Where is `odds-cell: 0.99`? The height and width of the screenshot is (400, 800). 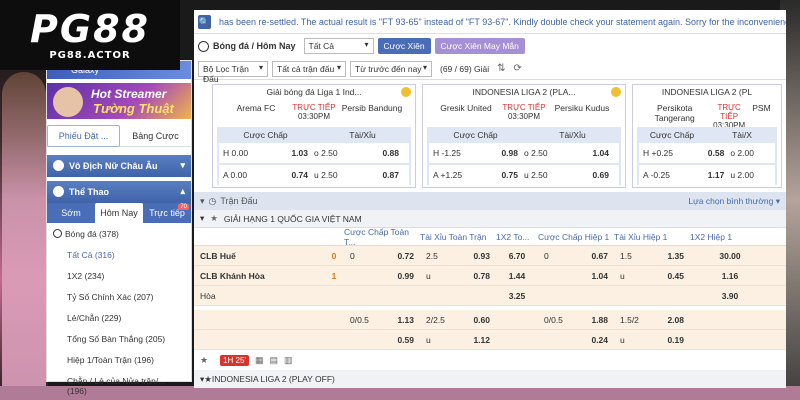 odds-cell: 0.99 is located at coordinates (382, 276).